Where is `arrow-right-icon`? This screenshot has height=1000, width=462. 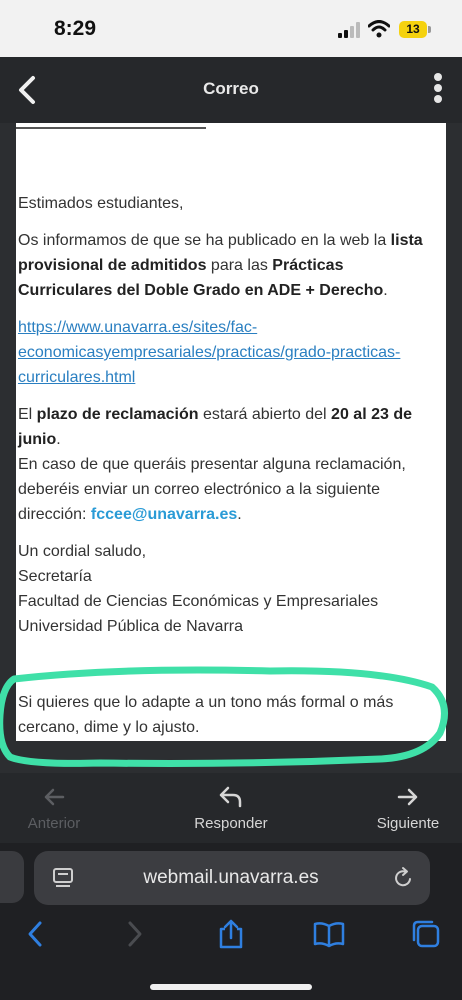 arrow-right-icon is located at coordinates (407, 797).